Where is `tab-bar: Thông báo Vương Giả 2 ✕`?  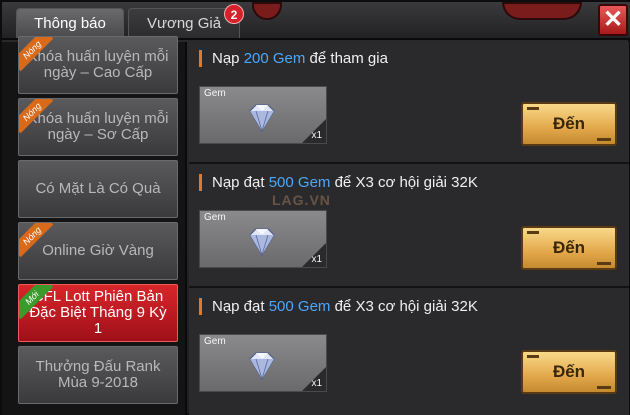 tab-bar: Thông báo Vương Giả 2 ✕ is located at coordinates (316, 21).